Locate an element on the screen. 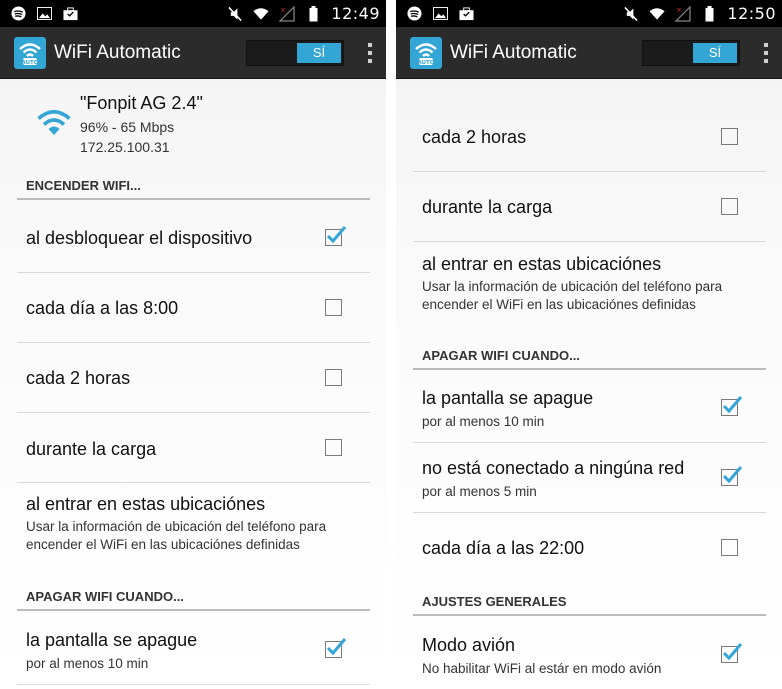  row-label: cada día a las 22:00 is located at coordinates (503, 548).